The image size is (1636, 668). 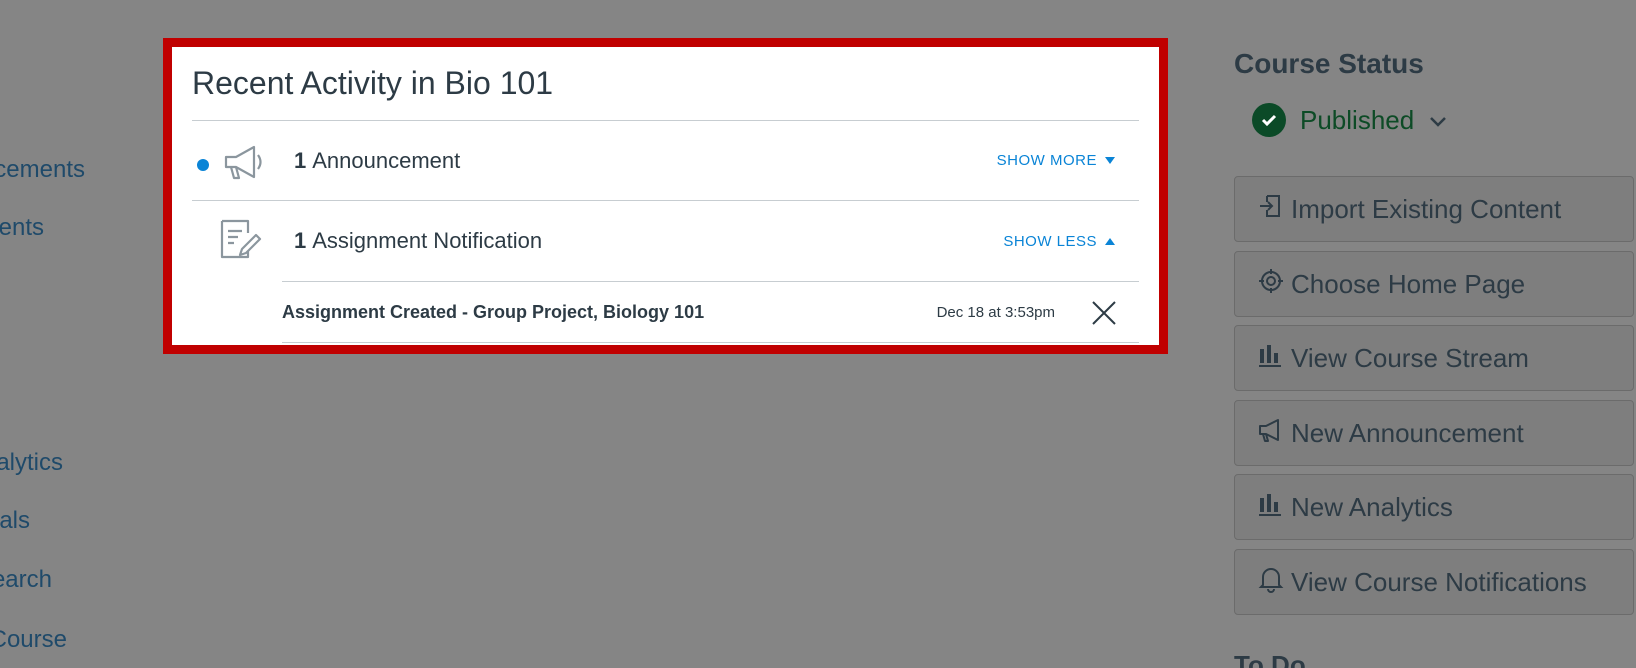 What do you see at coordinates (1438, 120) in the screenshot?
I see `chevron-down-icon` at bounding box center [1438, 120].